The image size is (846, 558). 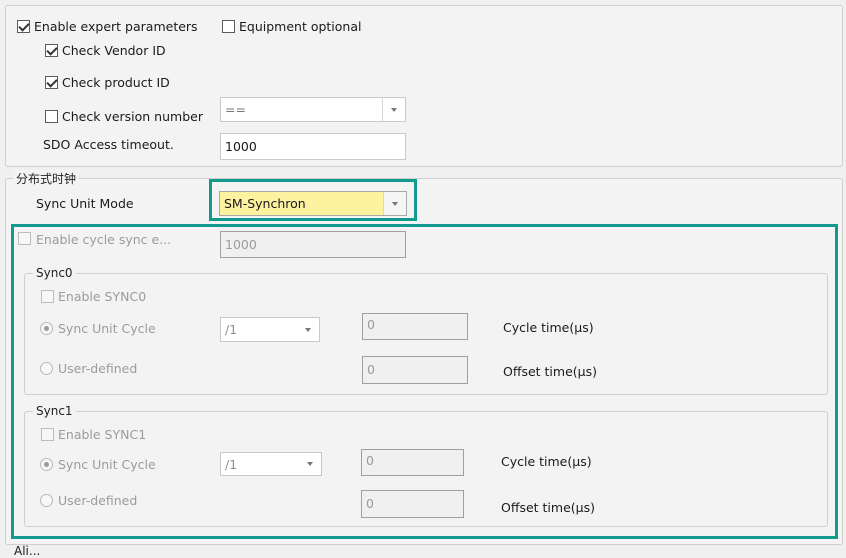 What do you see at coordinates (415, 326) in the screenshot?
I see `sync0-cycle-time-input: 0` at bounding box center [415, 326].